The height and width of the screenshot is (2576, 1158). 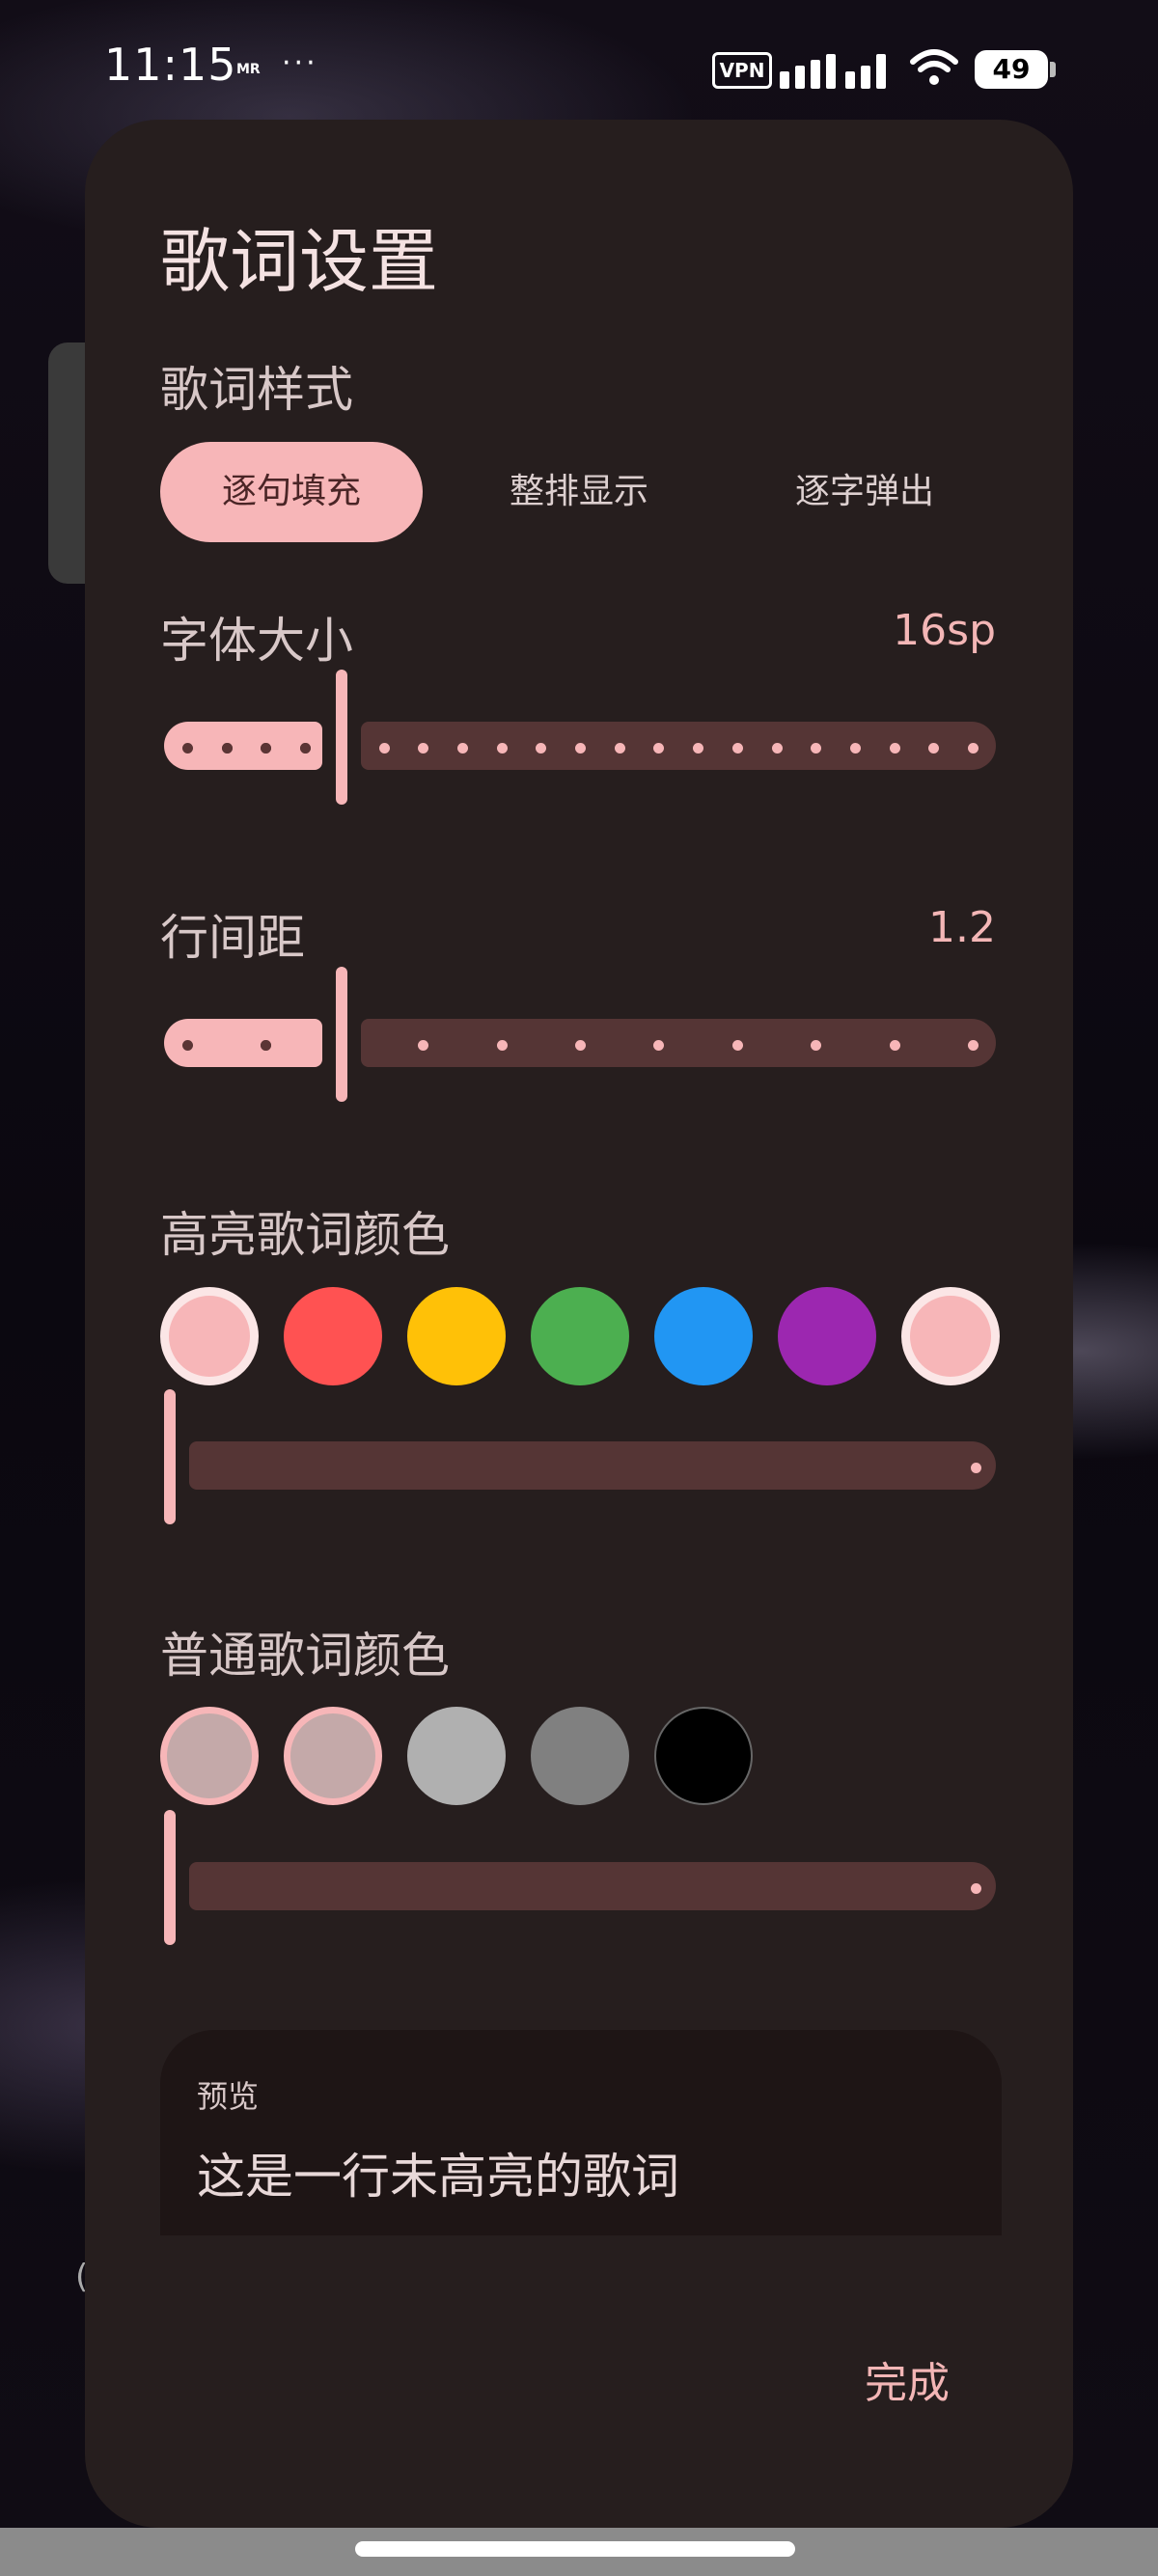 What do you see at coordinates (291, 492) in the screenshot?
I see `style-option-line-fill: 逐句填充` at bounding box center [291, 492].